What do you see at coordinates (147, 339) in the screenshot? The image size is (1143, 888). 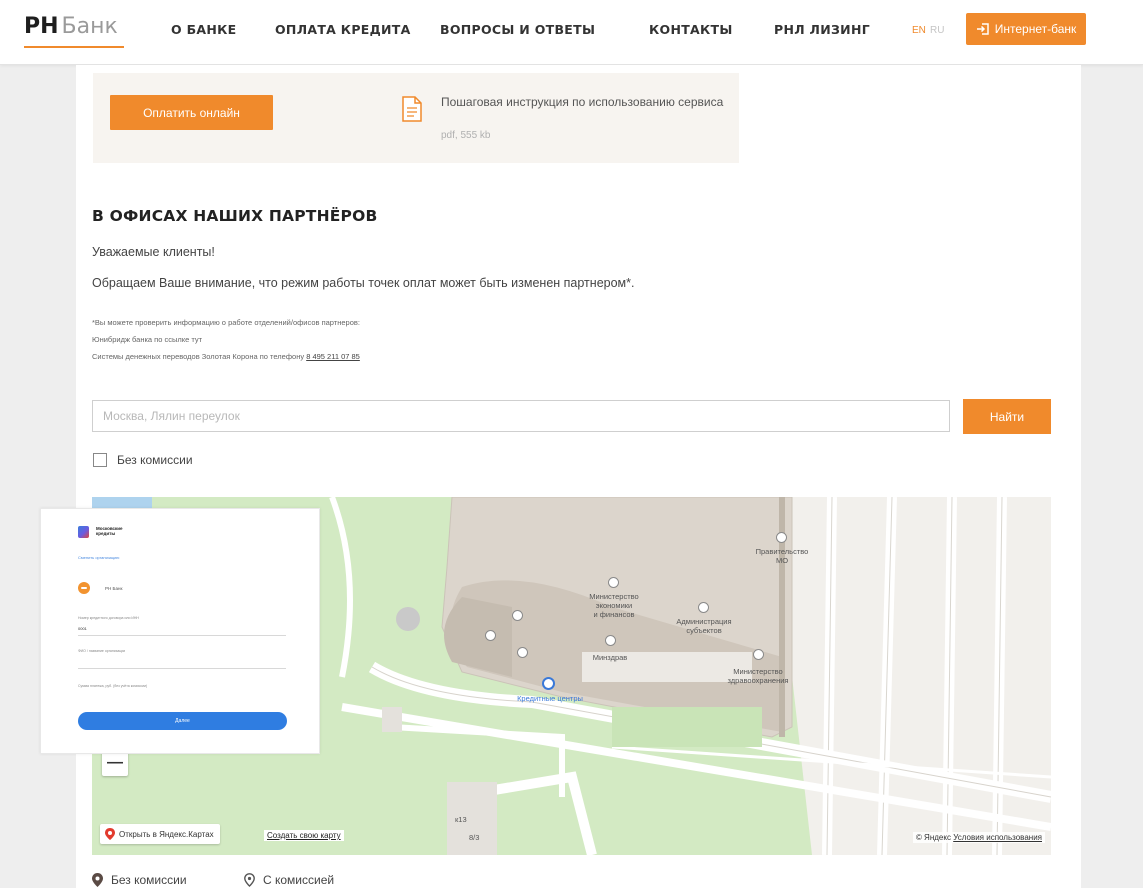 I see `footnote-2: Юнибридж банка по ссылке тут` at bounding box center [147, 339].